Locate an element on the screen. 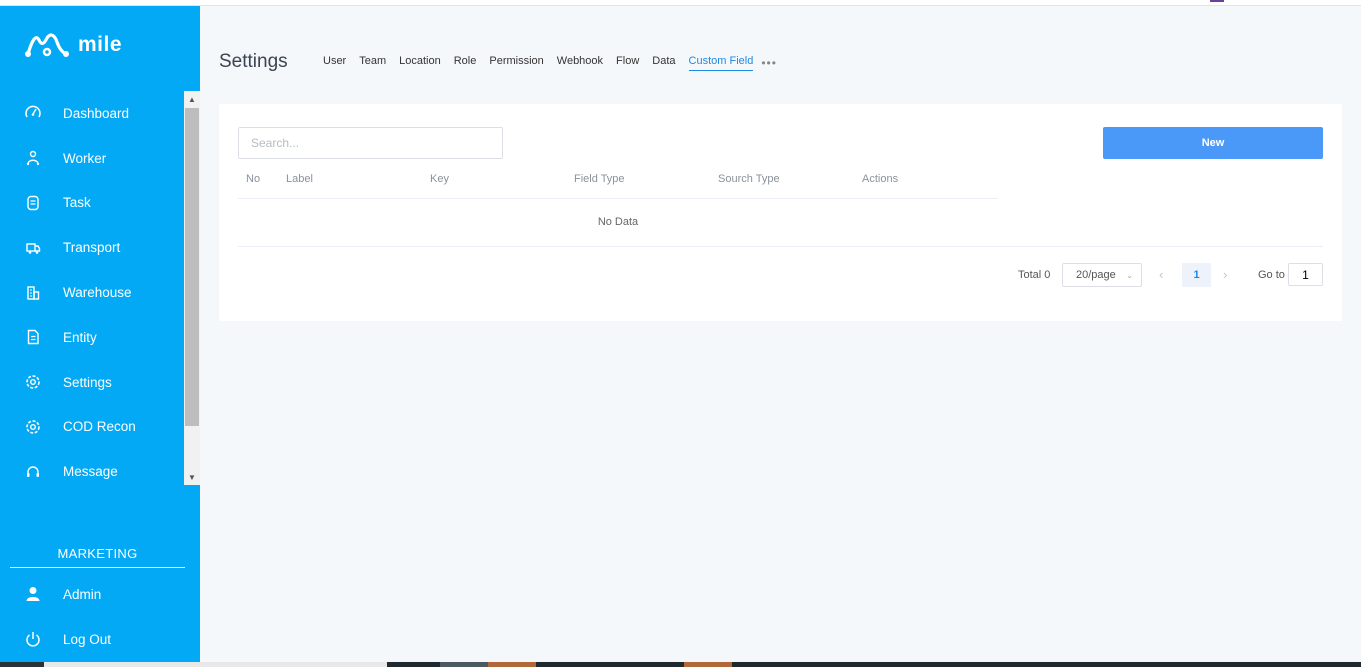 The width and height of the screenshot is (1361, 667). page-title: Settings is located at coordinates (253, 61).